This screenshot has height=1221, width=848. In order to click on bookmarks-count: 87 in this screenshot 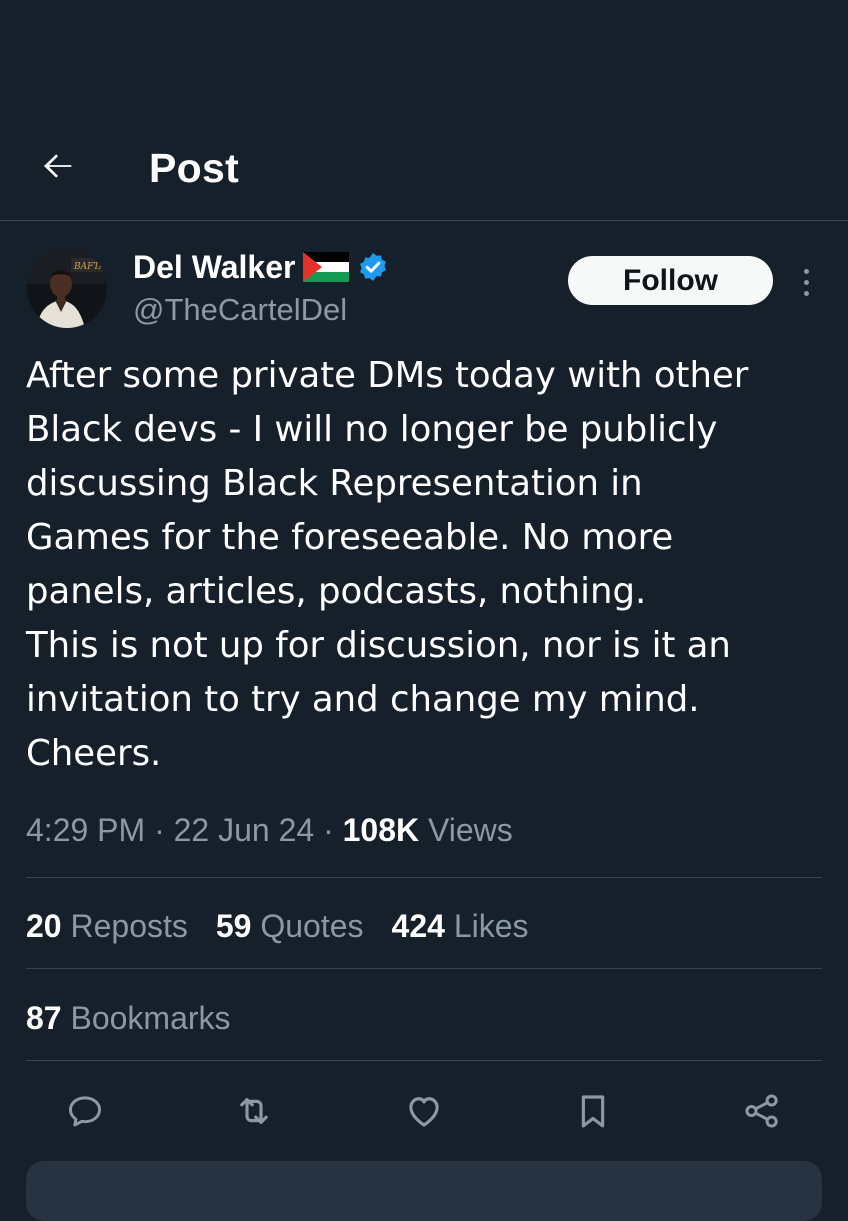, I will do `click(44, 1018)`.